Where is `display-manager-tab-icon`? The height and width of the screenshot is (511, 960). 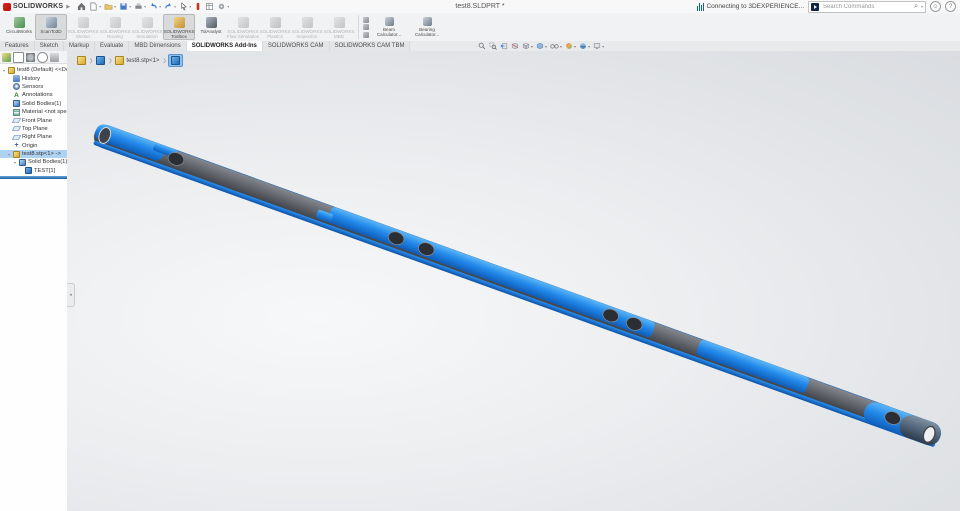
display-manager-tab-icon is located at coordinates (54, 57).